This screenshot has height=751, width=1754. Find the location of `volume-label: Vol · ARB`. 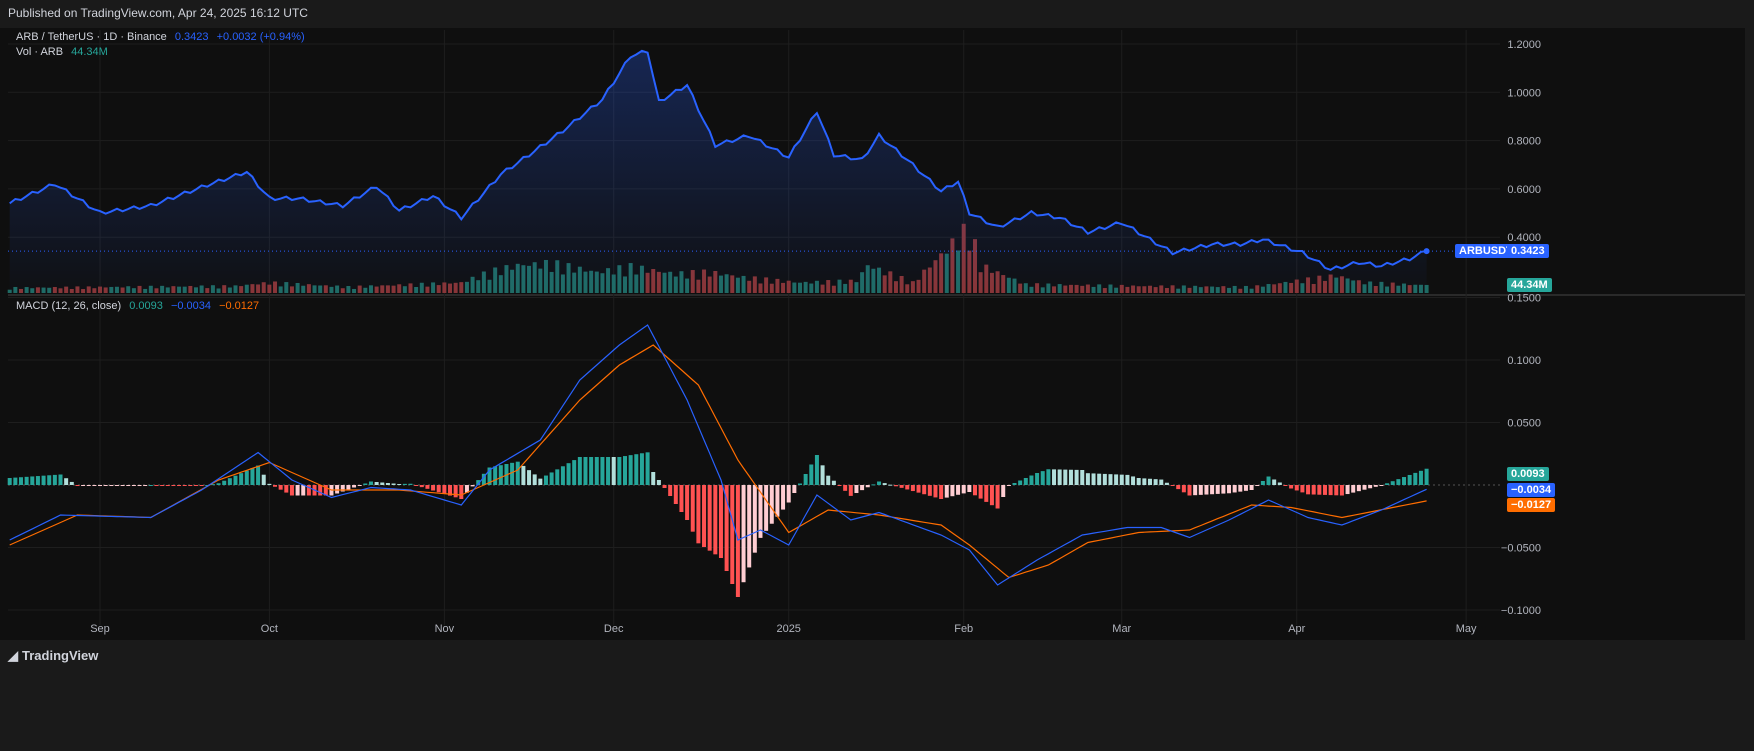

volume-label: Vol · ARB is located at coordinates (40, 52).